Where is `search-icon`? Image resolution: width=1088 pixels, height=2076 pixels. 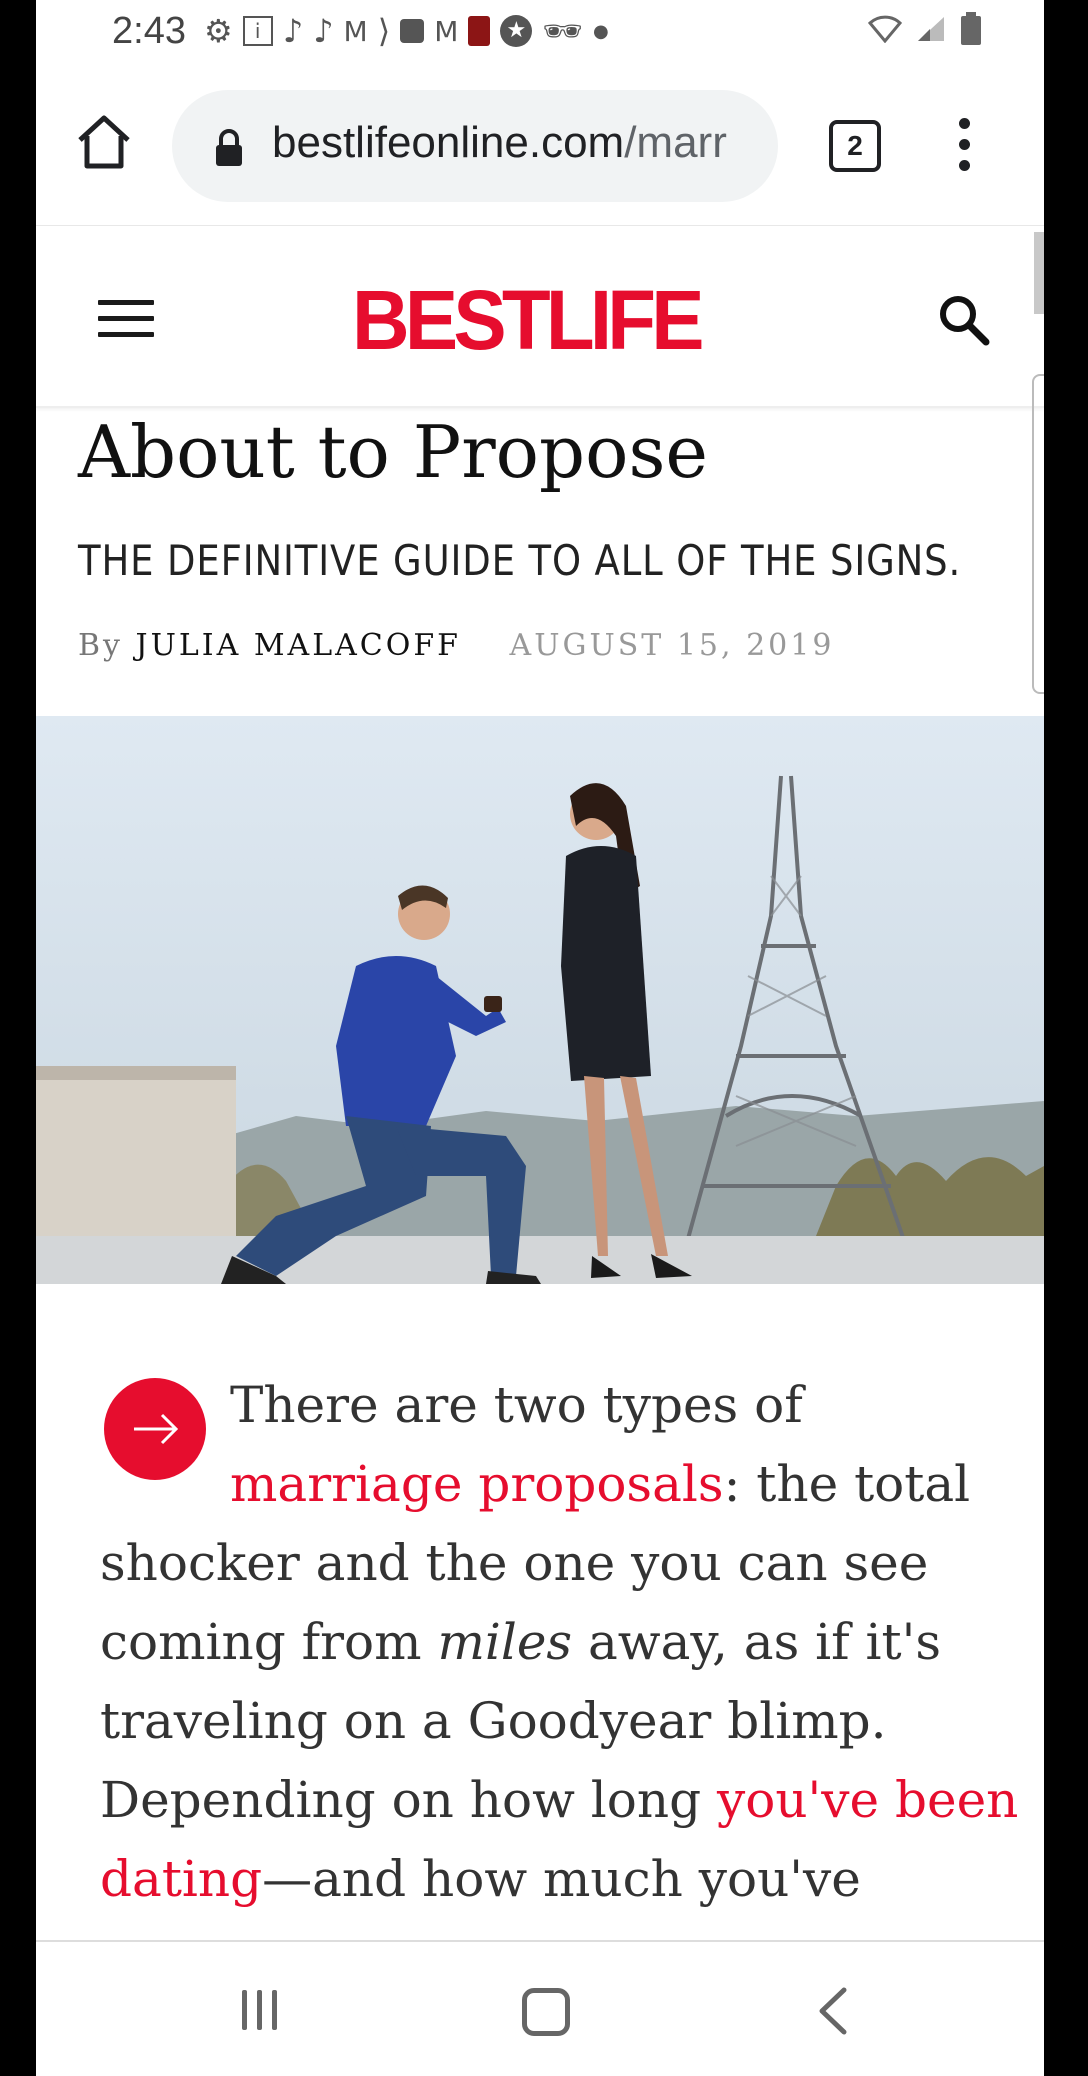
search-icon is located at coordinates (964, 320).